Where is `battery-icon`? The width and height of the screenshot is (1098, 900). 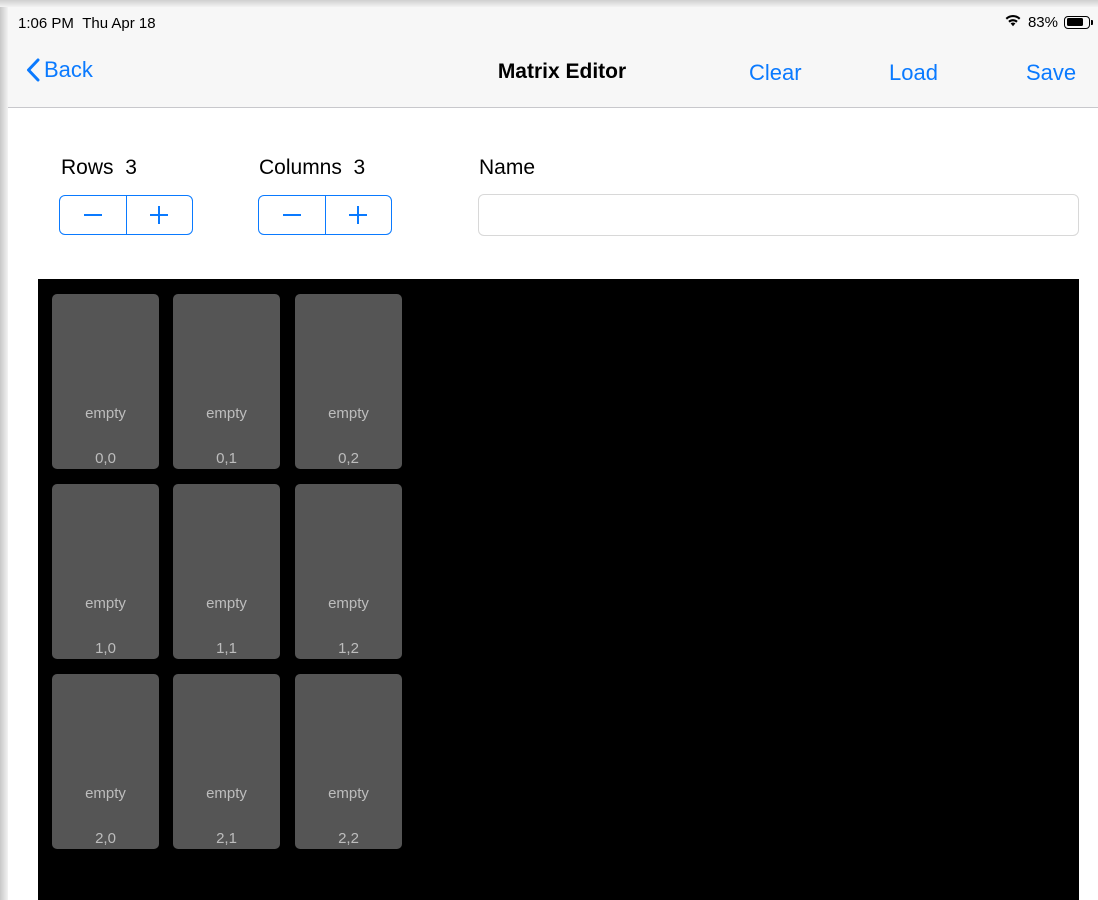 battery-icon is located at coordinates (1078, 22).